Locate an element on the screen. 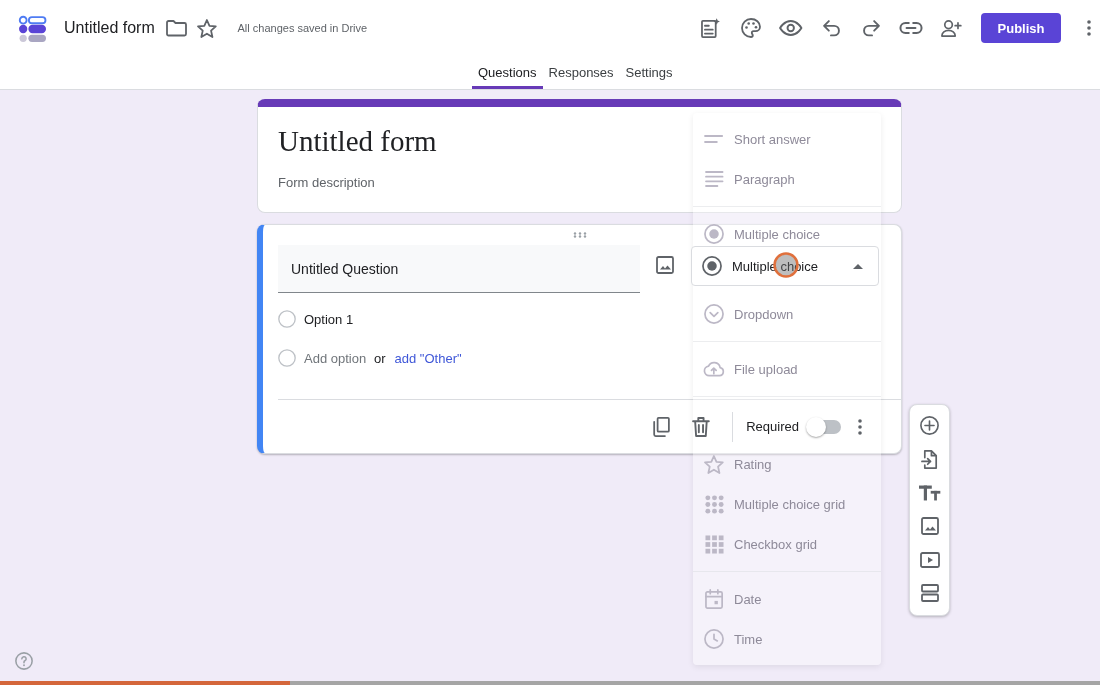 Image resolution: width=1100 pixels, height=685 pixels. import-file-icon is located at coordinates (929, 459).